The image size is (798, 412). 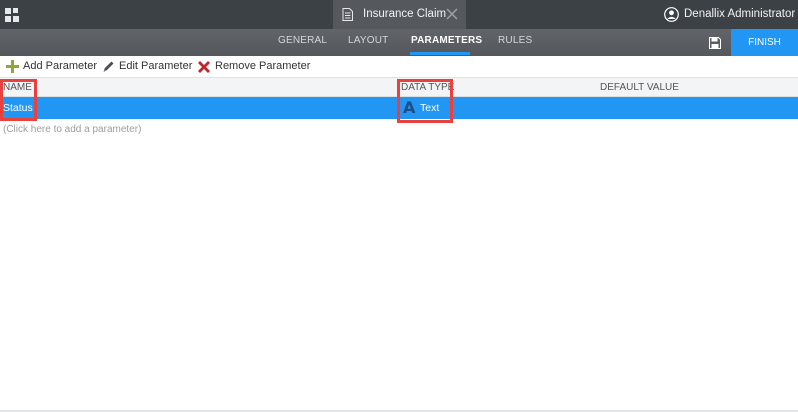 What do you see at coordinates (204, 67) in the screenshot?
I see `x-icon` at bounding box center [204, 67].